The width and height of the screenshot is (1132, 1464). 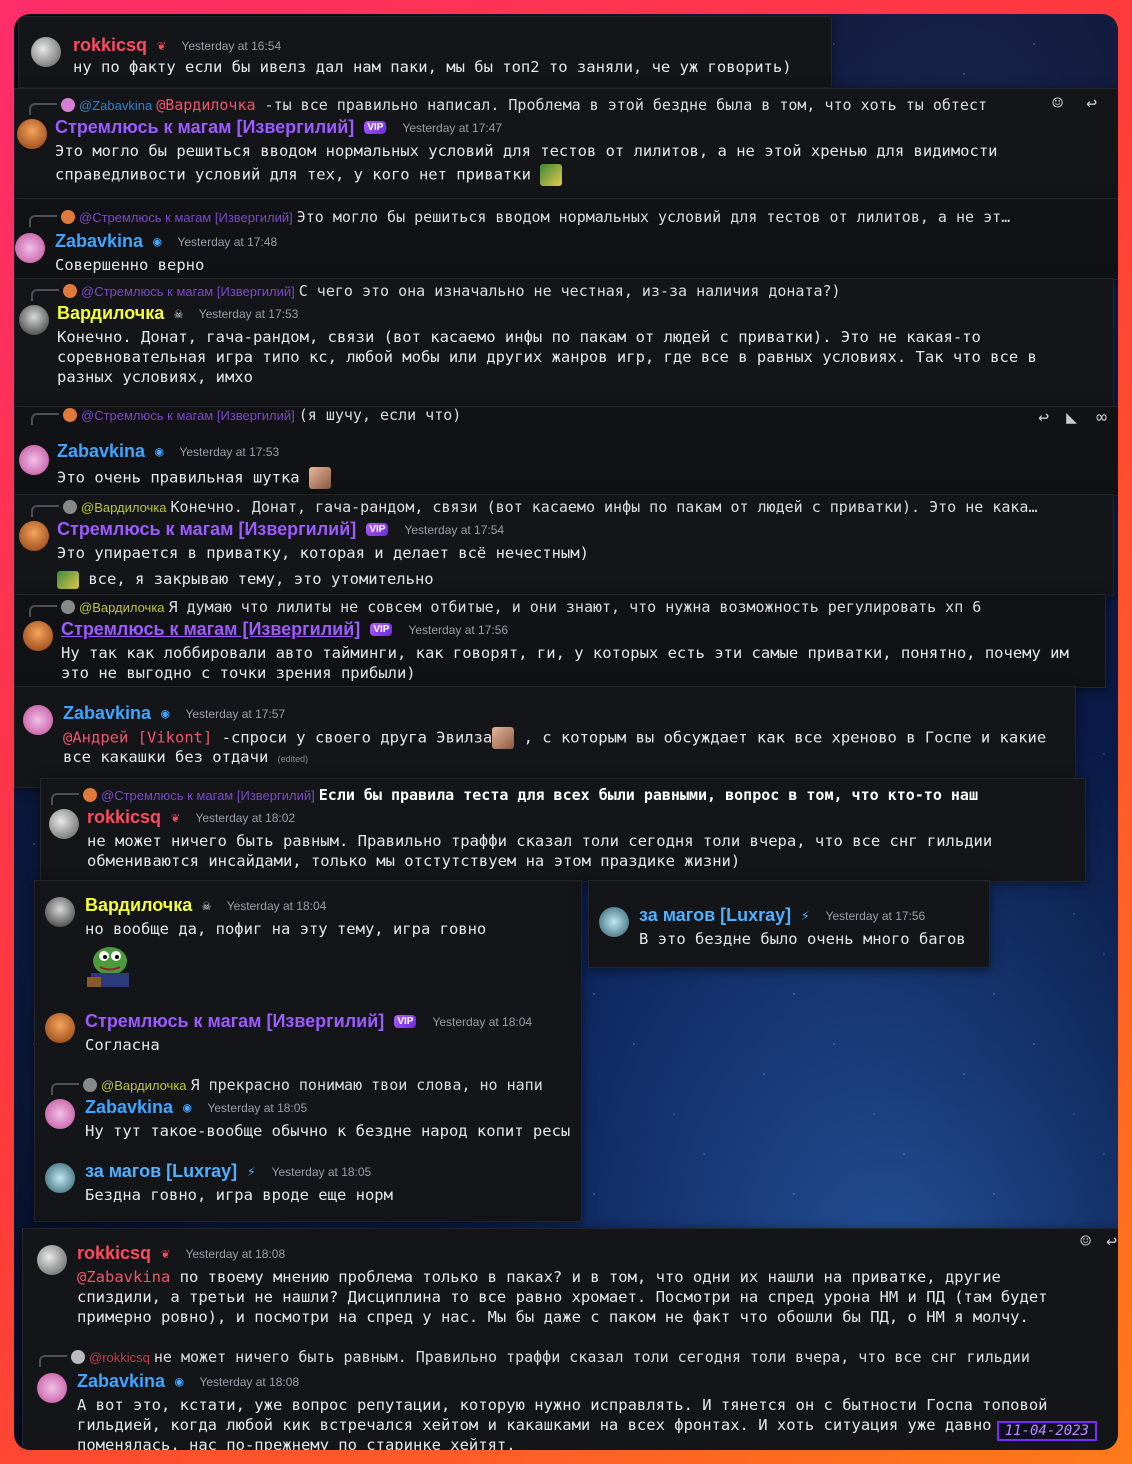 What do you see at coordinates (137, 738) in the screenshot?
I see `mention: @Андрей [Vikont]` at bounding box center [137, 738].